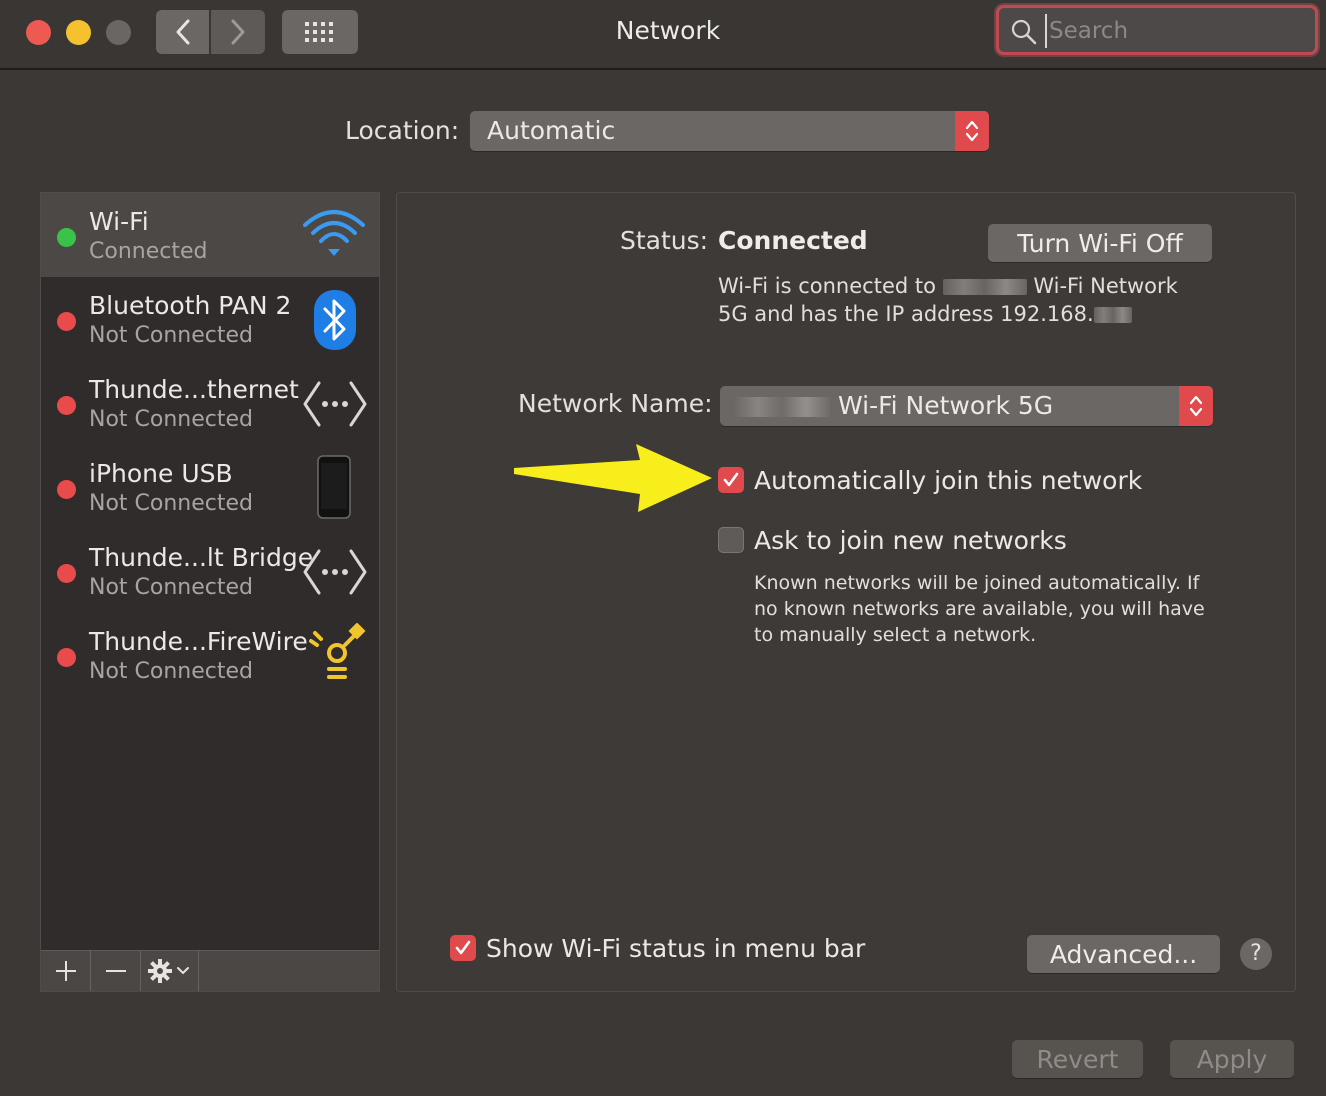 The height and width of the screenshot is (1096, 1326). What do you see at coordinates (118, 32) in the screenshot?
I see `zoom-window-button` at bounding box center [118, 32].